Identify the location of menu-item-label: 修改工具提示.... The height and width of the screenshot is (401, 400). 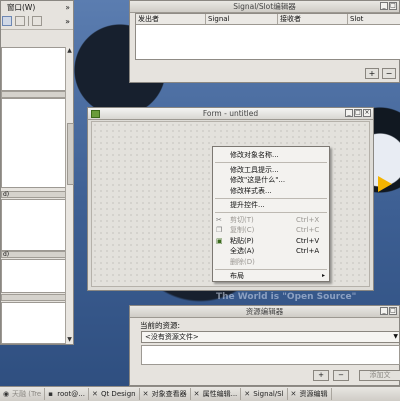
(254, 169).